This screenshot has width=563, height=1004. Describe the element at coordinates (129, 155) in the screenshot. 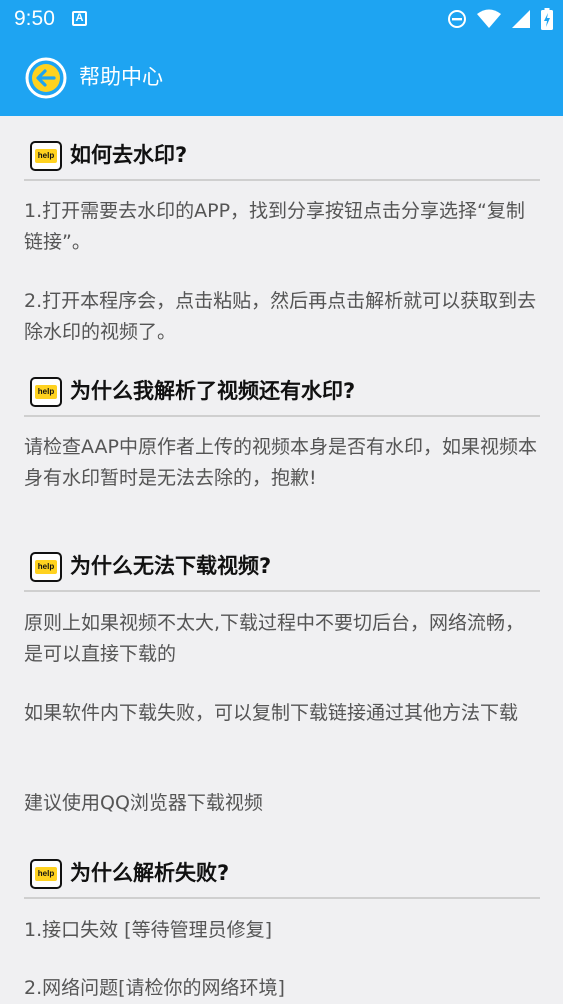

I see `section-title: 如何去水印?` at that location.